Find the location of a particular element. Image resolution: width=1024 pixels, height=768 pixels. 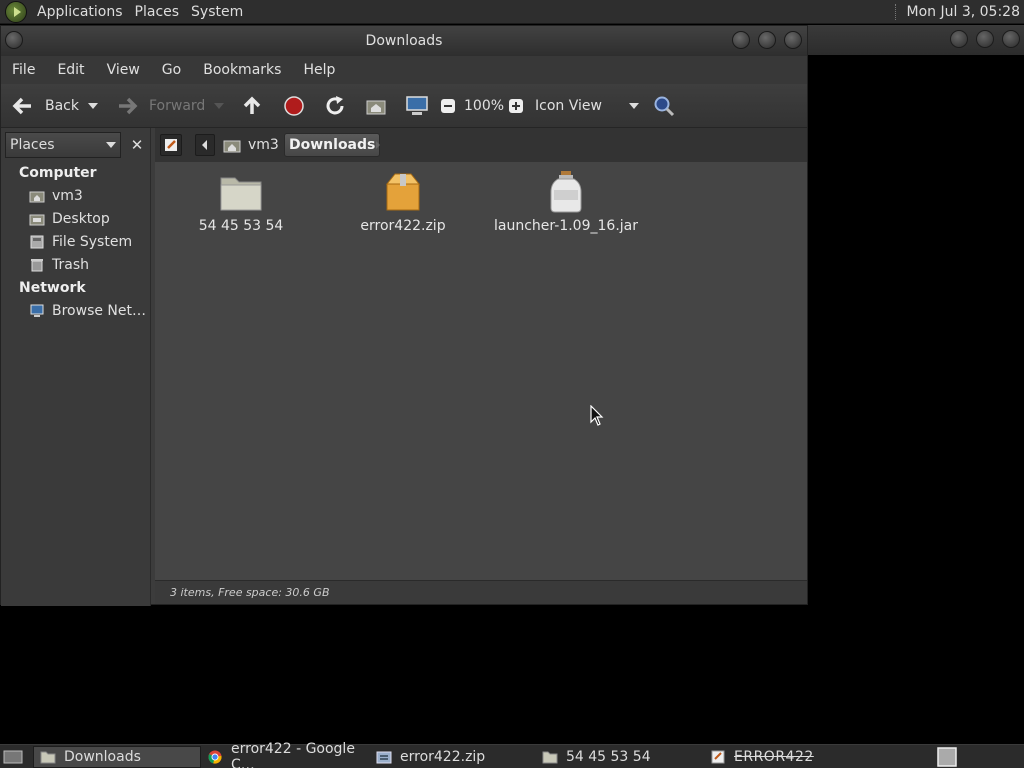

search-icon is located at coordinates (664, 106).